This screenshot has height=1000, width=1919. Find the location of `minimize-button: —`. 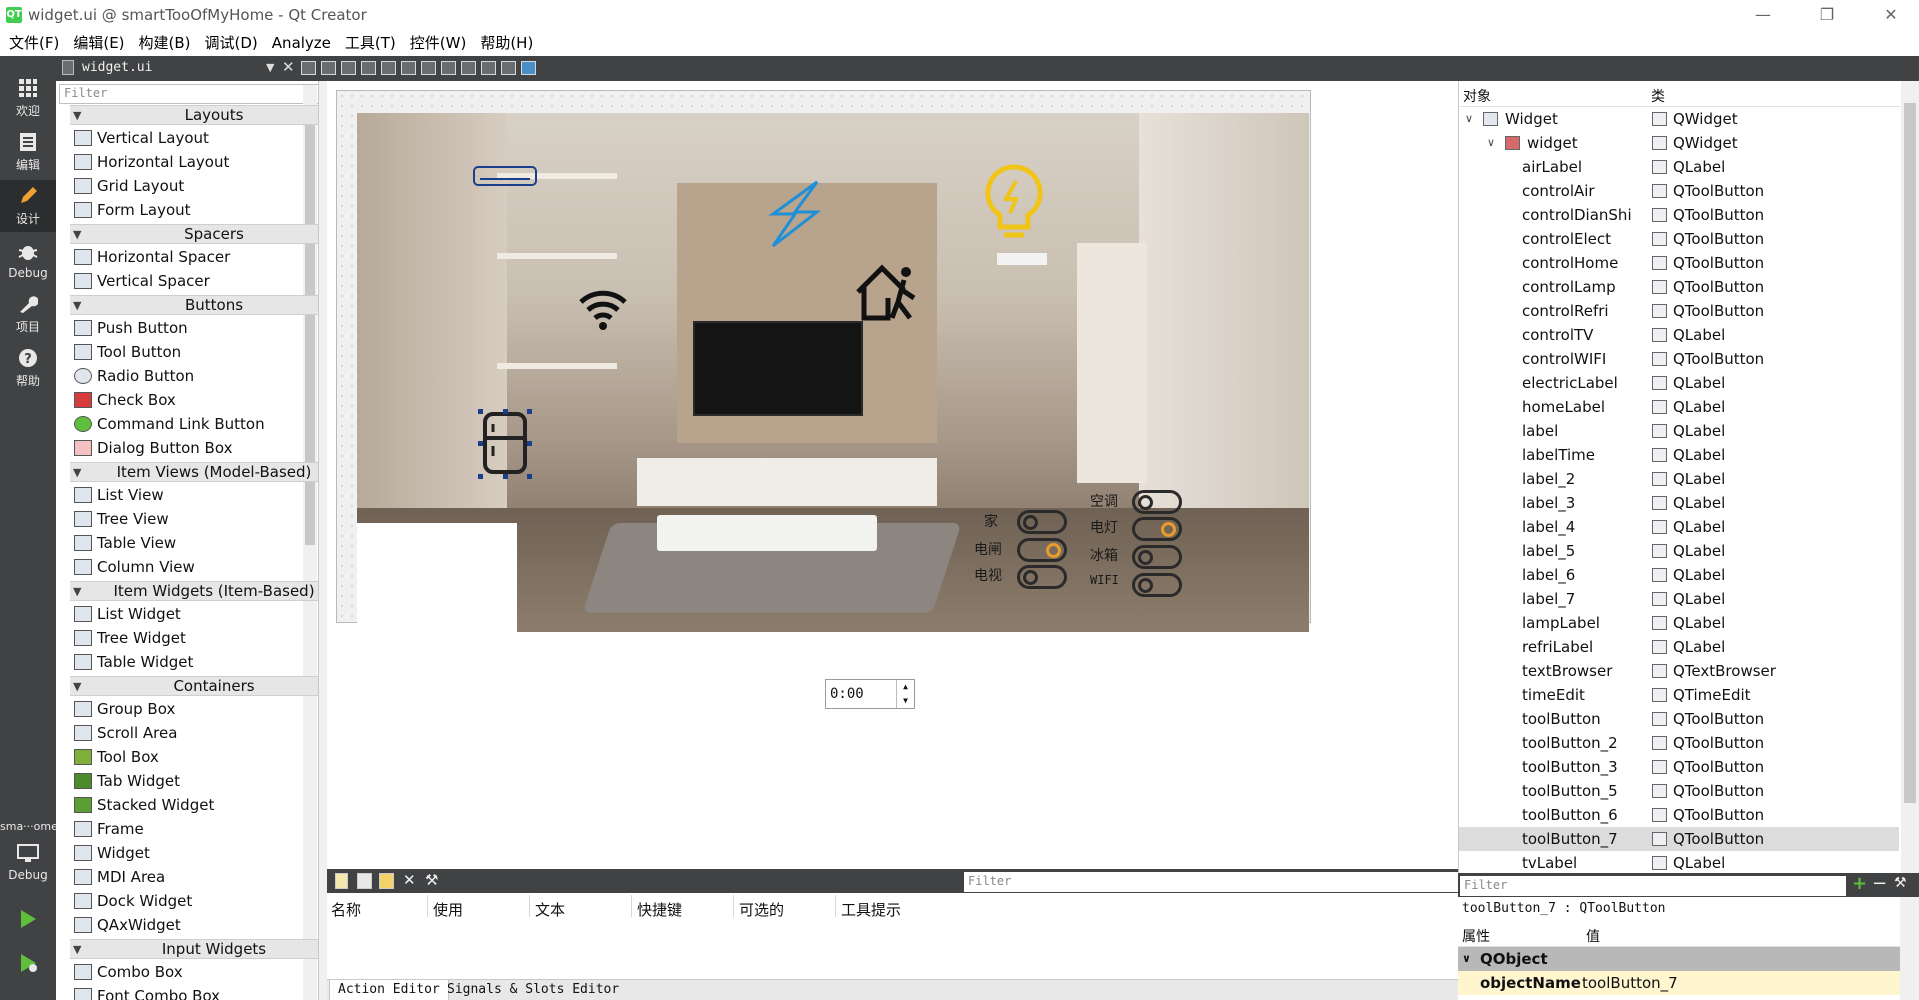

minimize-button: — is located at coordinates (1763, 14).